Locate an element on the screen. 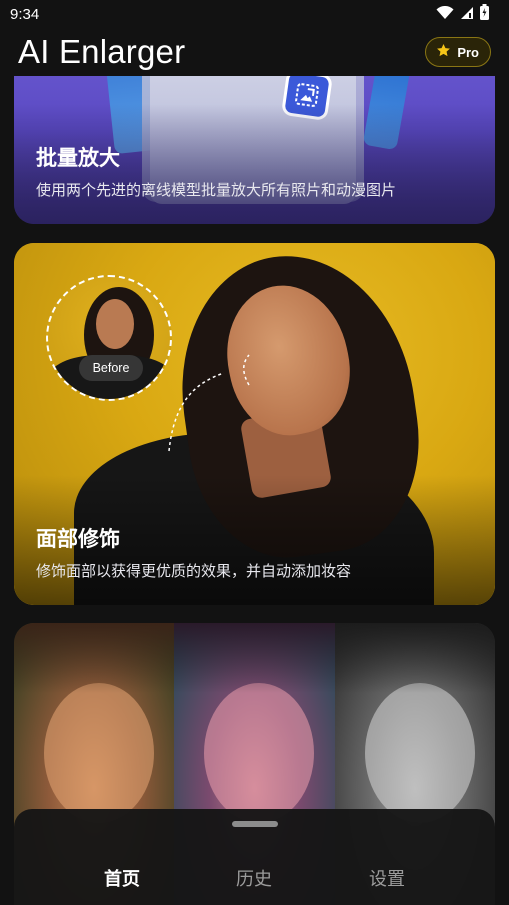 The height and width of the screenshot is (905, 509). wifi-icon is located at coordinates (445, 14).